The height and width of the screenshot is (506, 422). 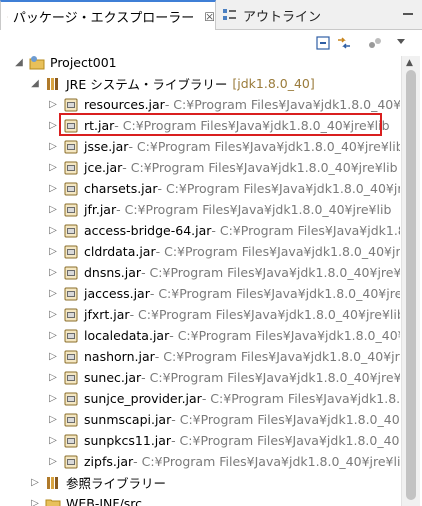 I want to click on tree-item-references: ▷ 参照ライブラリー, so click(x=200, y=482).